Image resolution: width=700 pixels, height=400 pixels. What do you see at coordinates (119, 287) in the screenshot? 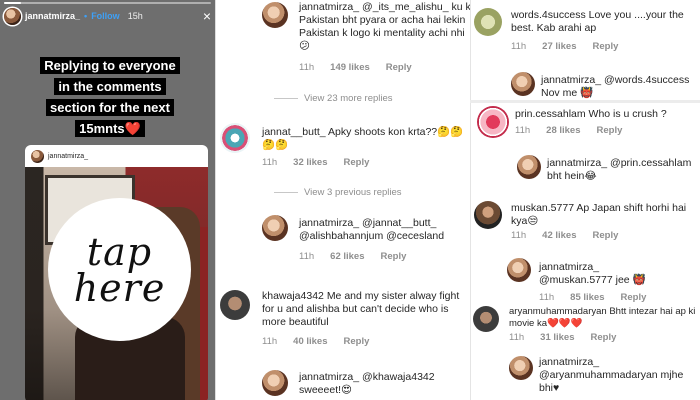
I see `tap-here-word-2: here` at bounding box center [119, 287].